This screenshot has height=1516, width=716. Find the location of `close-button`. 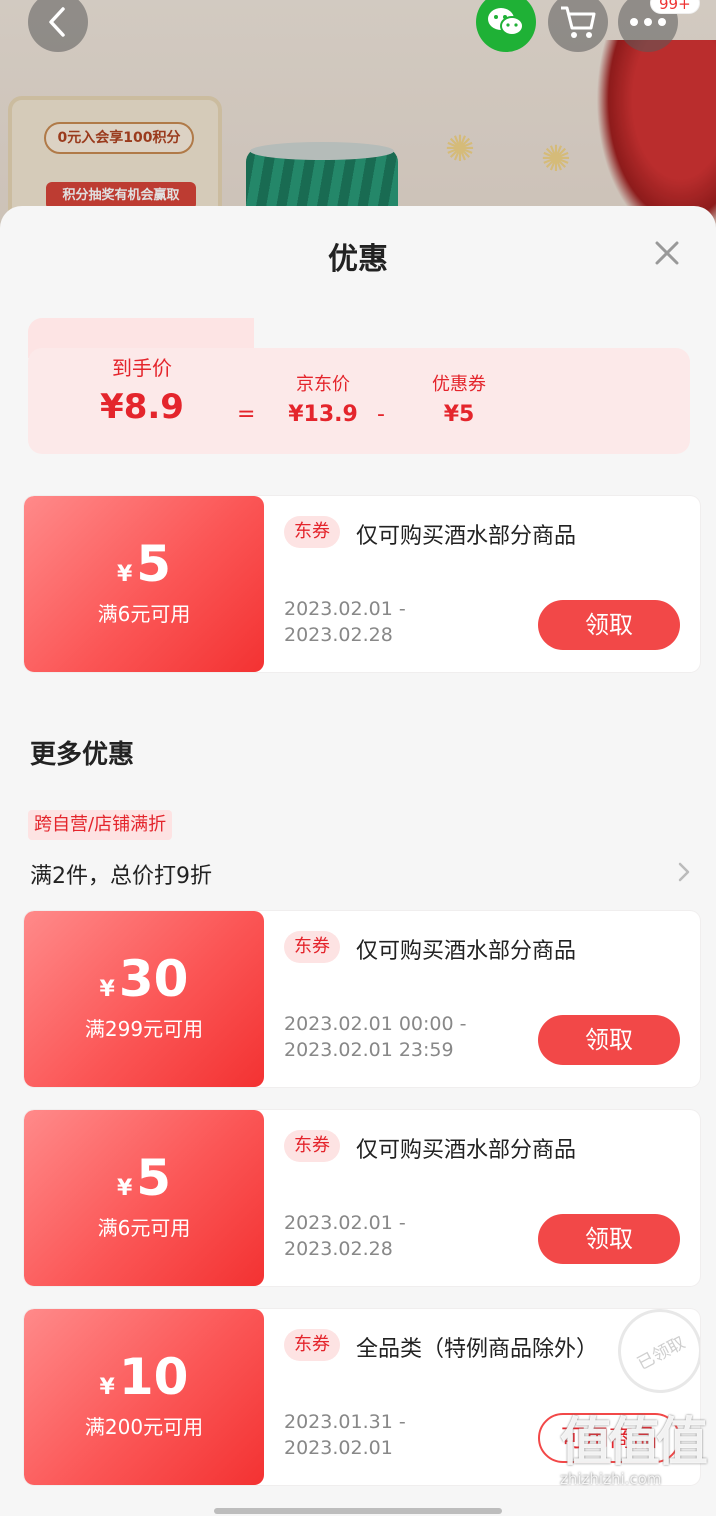

close-button is located at coordinates (667, 253).